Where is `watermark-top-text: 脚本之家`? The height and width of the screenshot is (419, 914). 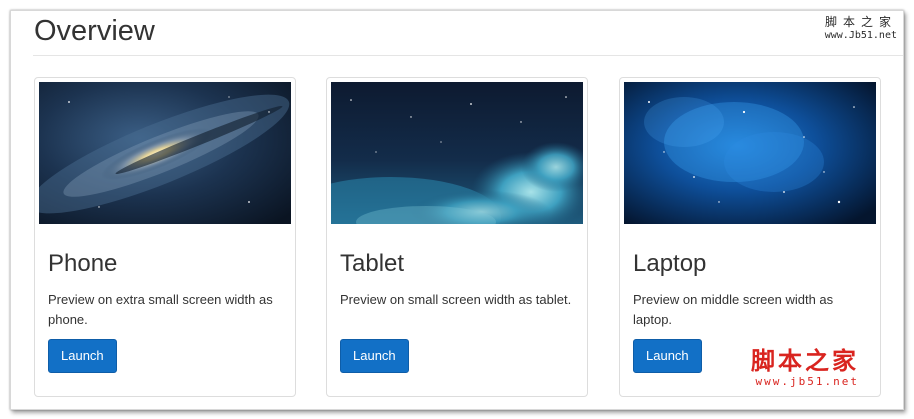 watermark-top-text: 脚本之家 is located at coordinates (860, 22).